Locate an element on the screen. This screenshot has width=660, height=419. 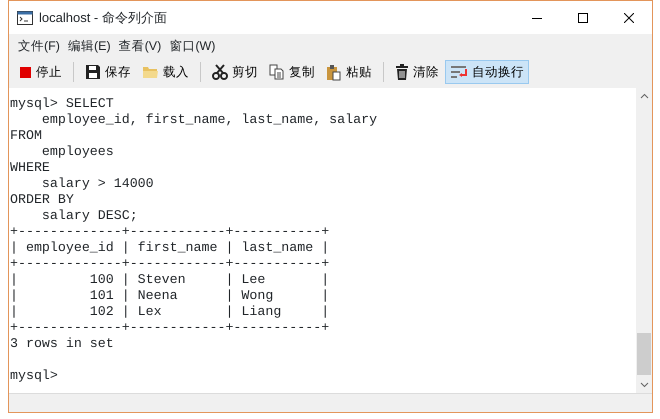
toolbar-button: 粘贴 is located at coordinates (349, 72).